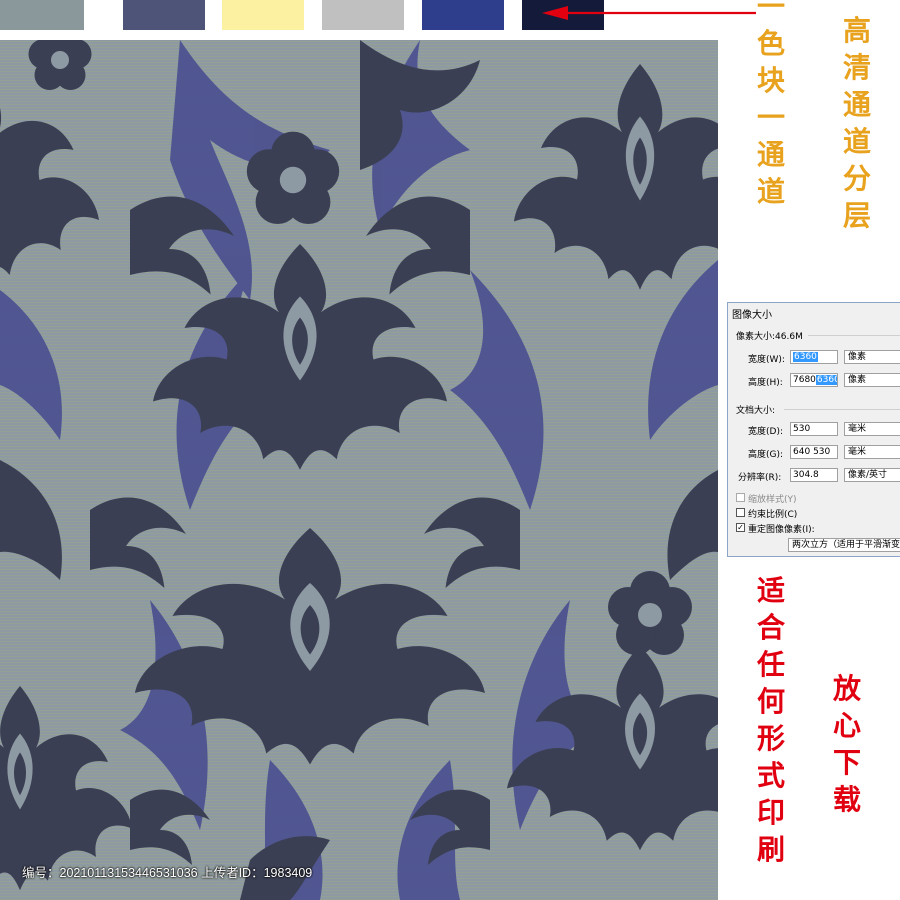 The width and height of the screenshot is (900, 900). I want to click on layer-note: 高清通道分层, so click(856, 123).